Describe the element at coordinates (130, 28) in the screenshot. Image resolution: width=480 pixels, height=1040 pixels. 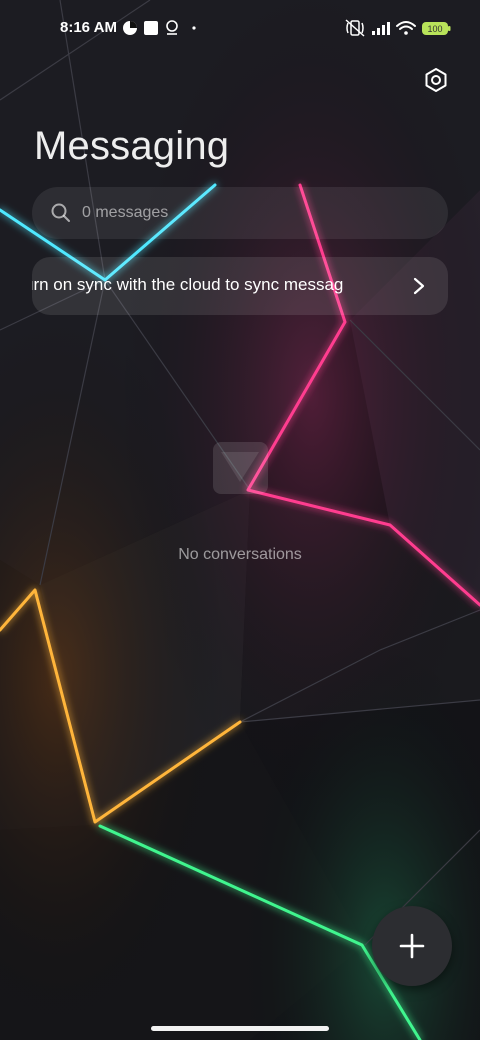
I see `app-notification-icon` at that location.